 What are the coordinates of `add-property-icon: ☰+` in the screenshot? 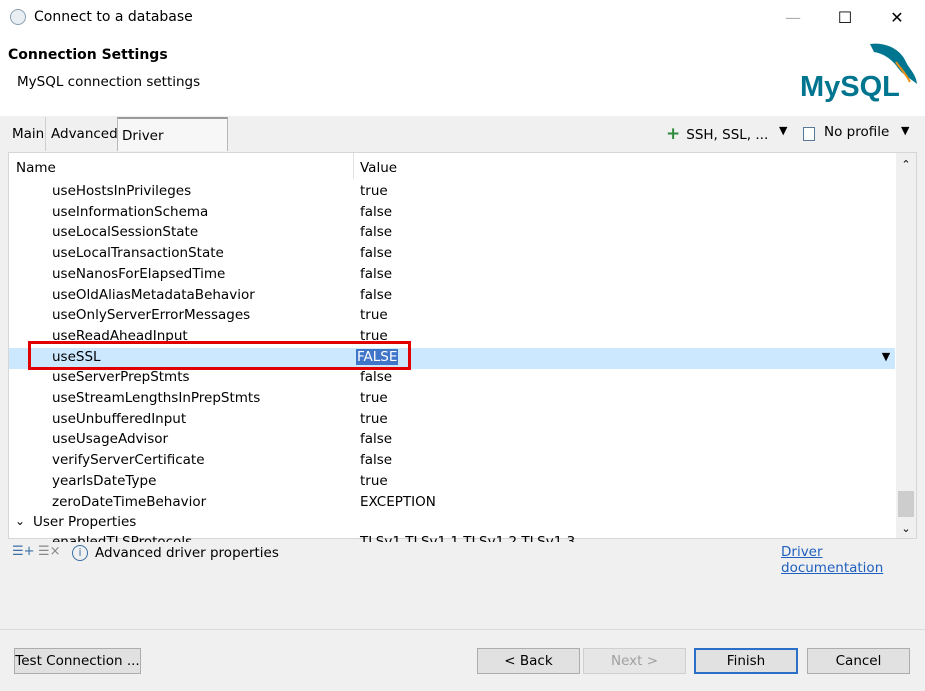 It's located at (23, 551).